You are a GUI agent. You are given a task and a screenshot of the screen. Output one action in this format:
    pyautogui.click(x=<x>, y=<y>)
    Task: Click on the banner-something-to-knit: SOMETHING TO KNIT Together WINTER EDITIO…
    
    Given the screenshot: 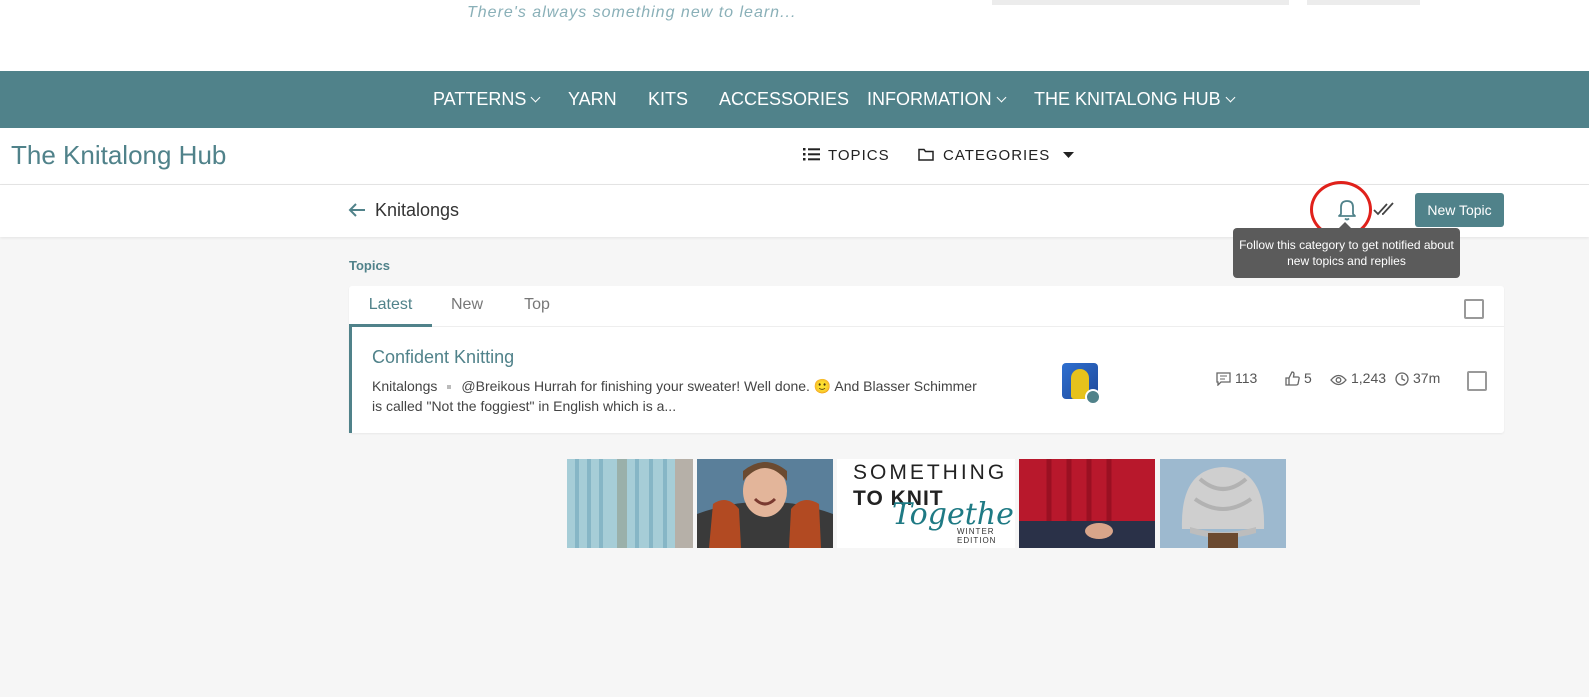 What is the action you would take?
    pyautogui.click(x=926, y=503)
    